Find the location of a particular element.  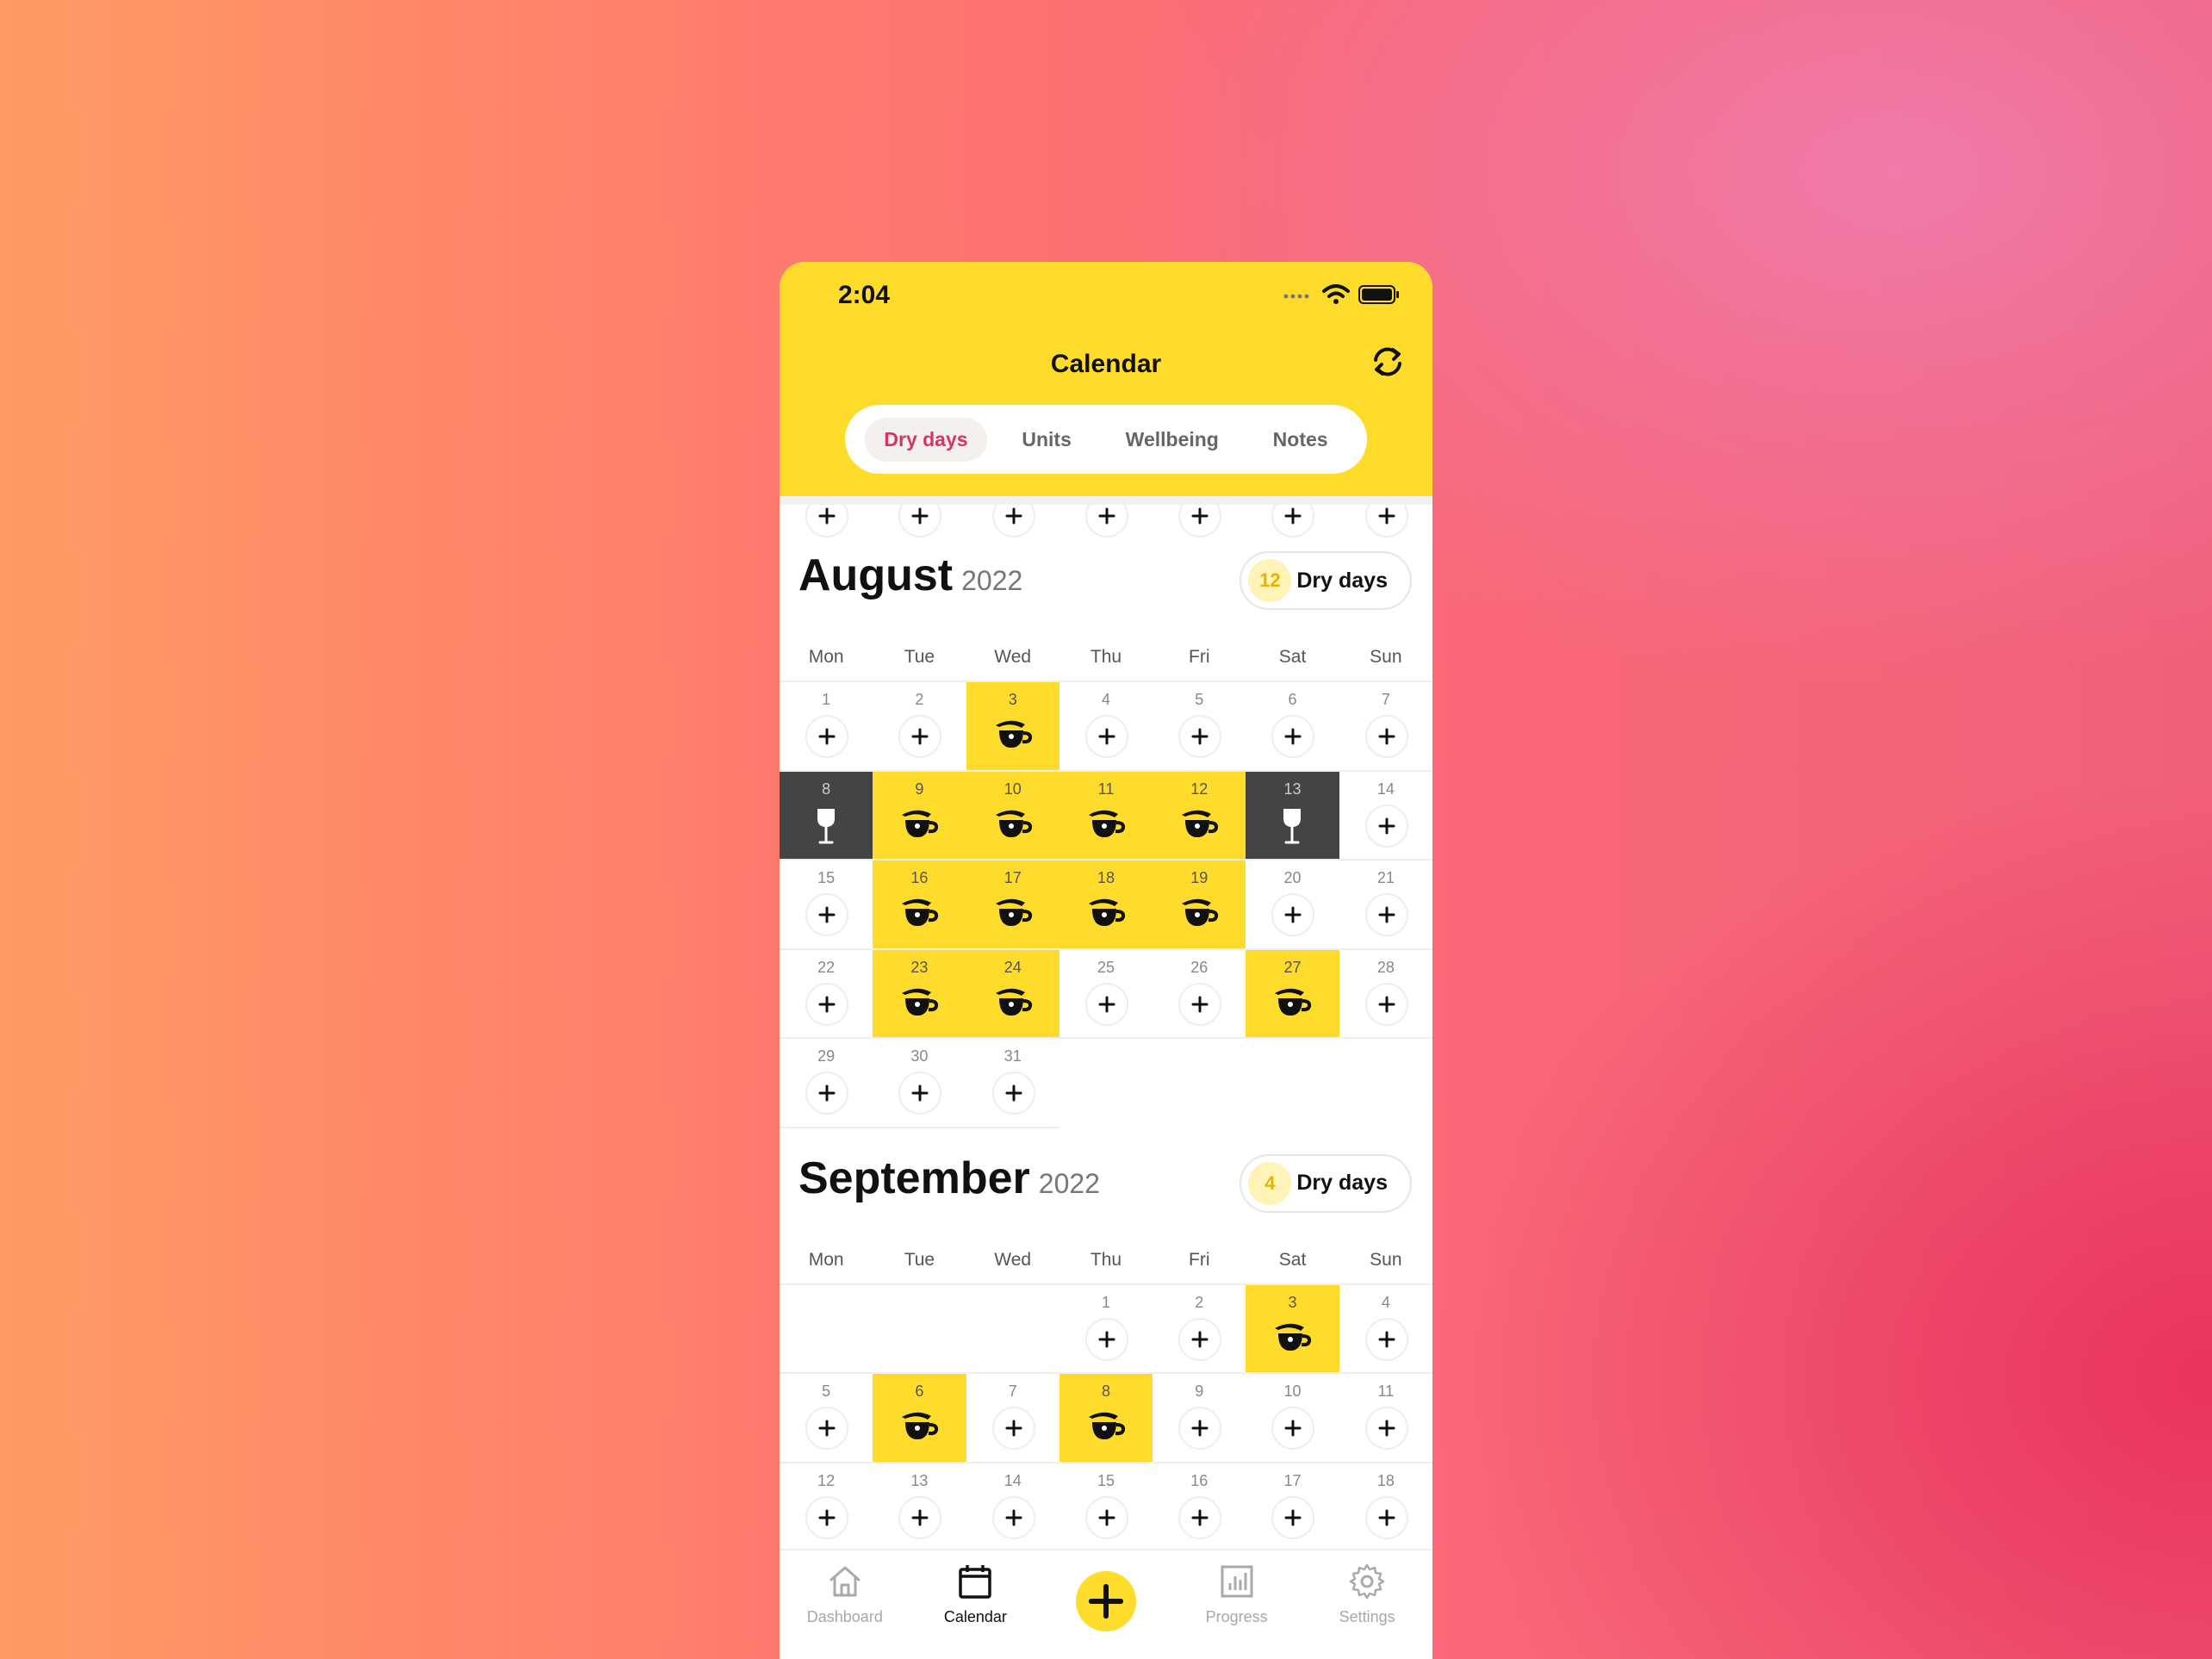

day-cell: 20 is located at coordinates (1292, 905).